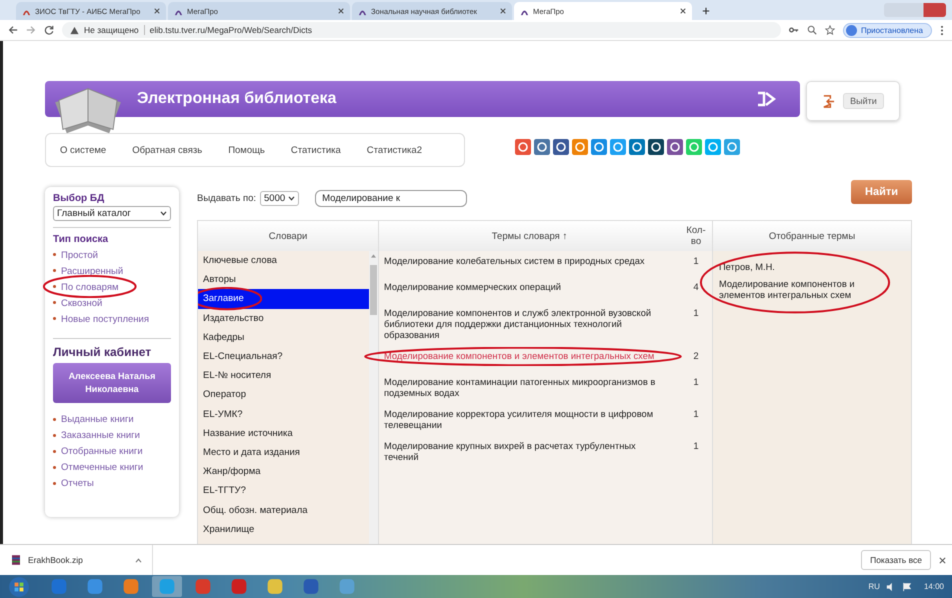 The width and height of the screenshot is (952, 598). I want to click on zoom-icon, so click(811, 30).